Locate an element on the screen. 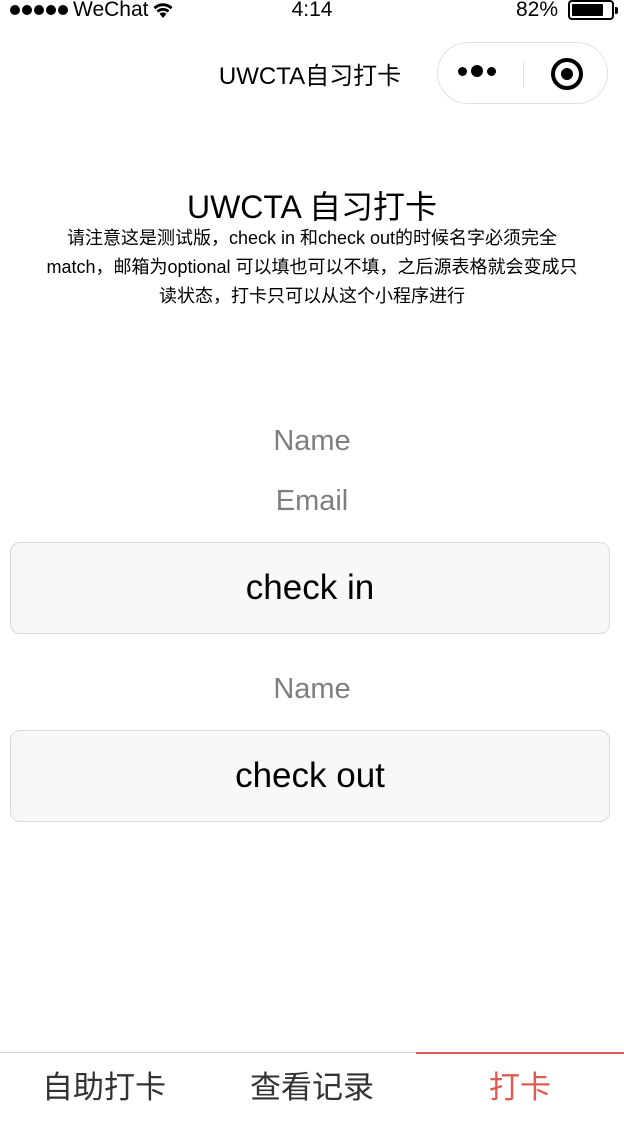  tab-checkin: 打卡 is located at coordinates (520, 1086).